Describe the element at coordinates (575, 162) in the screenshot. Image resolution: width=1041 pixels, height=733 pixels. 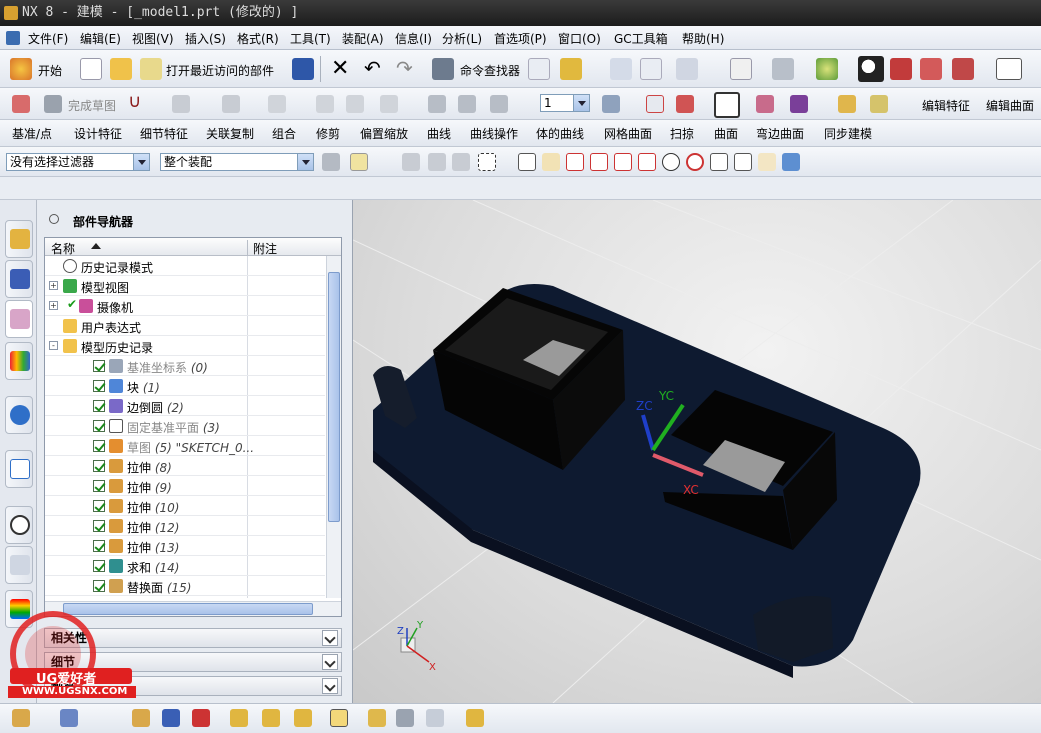
I see `snap-control-icon` at that location.